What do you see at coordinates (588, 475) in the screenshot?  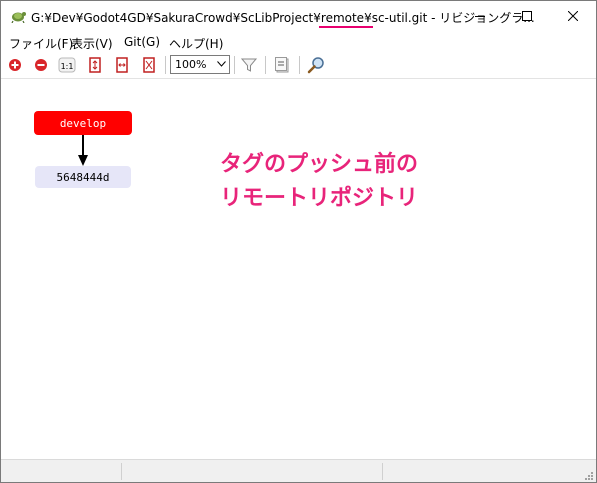 I see `resize-grip-icon` at bounding box center [588, 475].